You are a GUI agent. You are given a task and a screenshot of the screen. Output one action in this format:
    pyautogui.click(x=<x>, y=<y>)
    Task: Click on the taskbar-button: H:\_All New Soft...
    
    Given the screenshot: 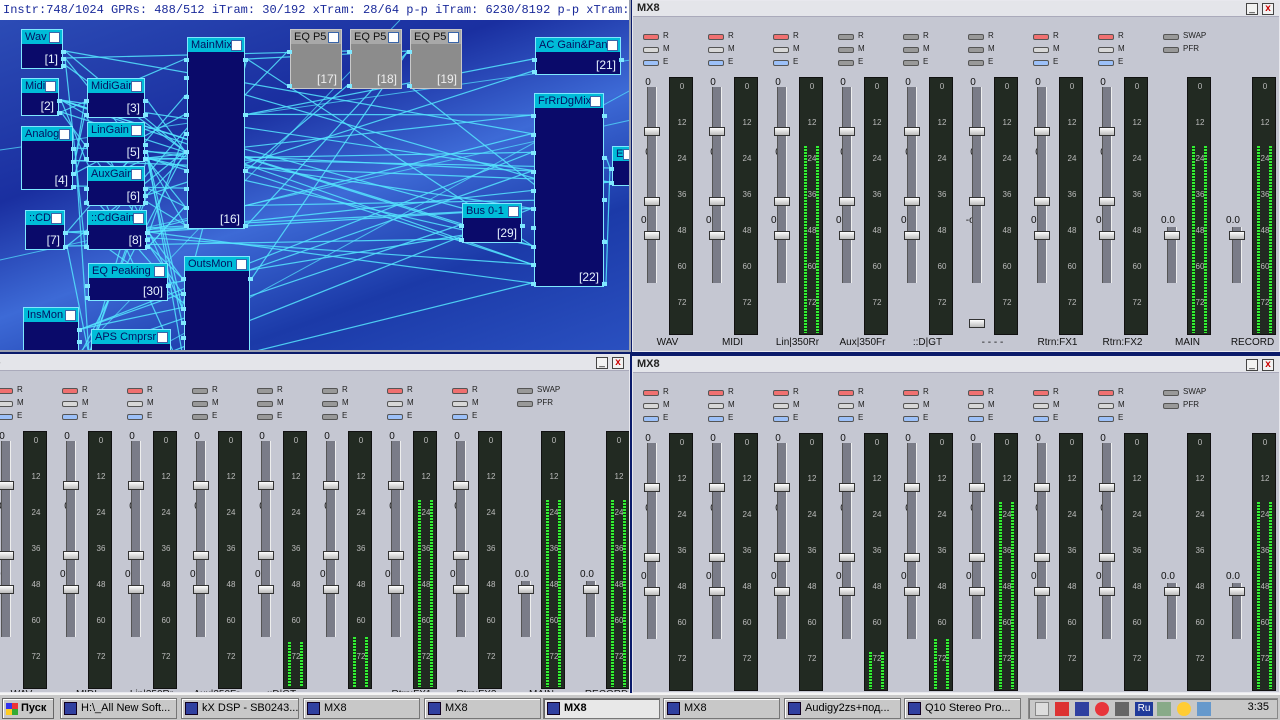 What is the action you would take?
    pyautogui.click(x=118, y=708)
    